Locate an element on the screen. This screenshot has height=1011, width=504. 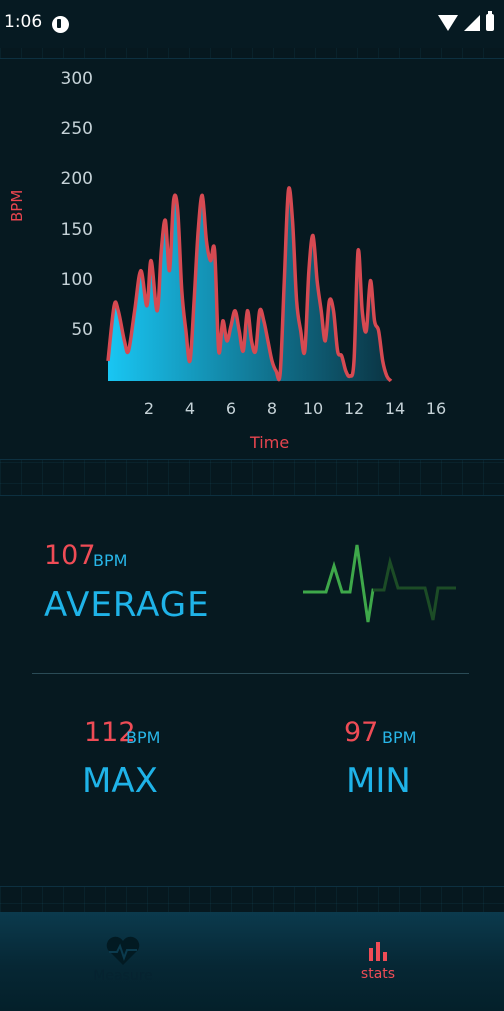
nav-stats-tab: stats is located at coordinates (378, 952).